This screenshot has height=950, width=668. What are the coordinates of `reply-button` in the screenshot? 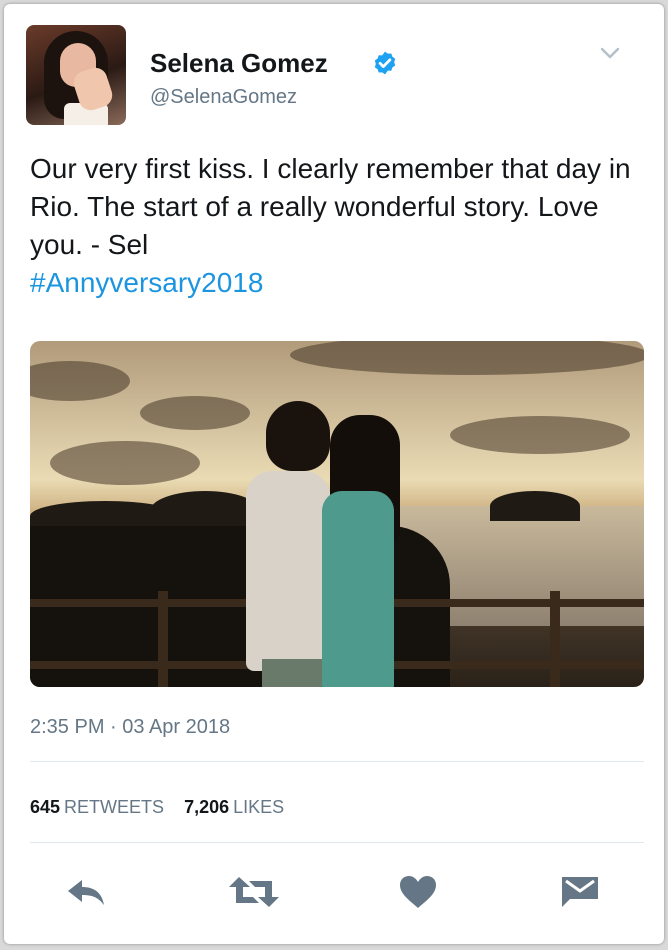 It's located at (86, 892).